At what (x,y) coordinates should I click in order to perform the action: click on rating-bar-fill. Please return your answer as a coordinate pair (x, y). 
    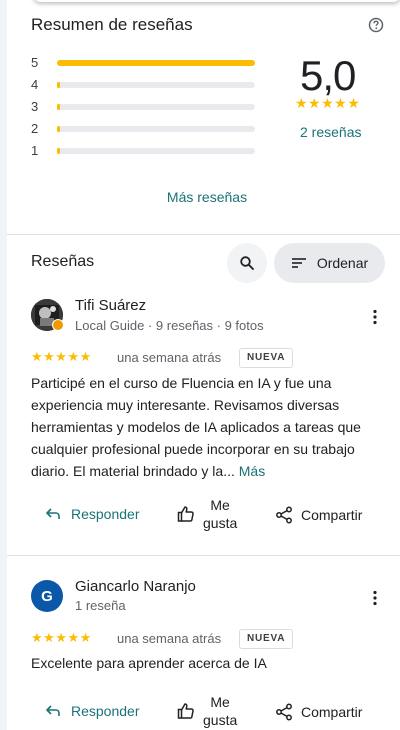
    Looking at the image, I should click on (156, 63).